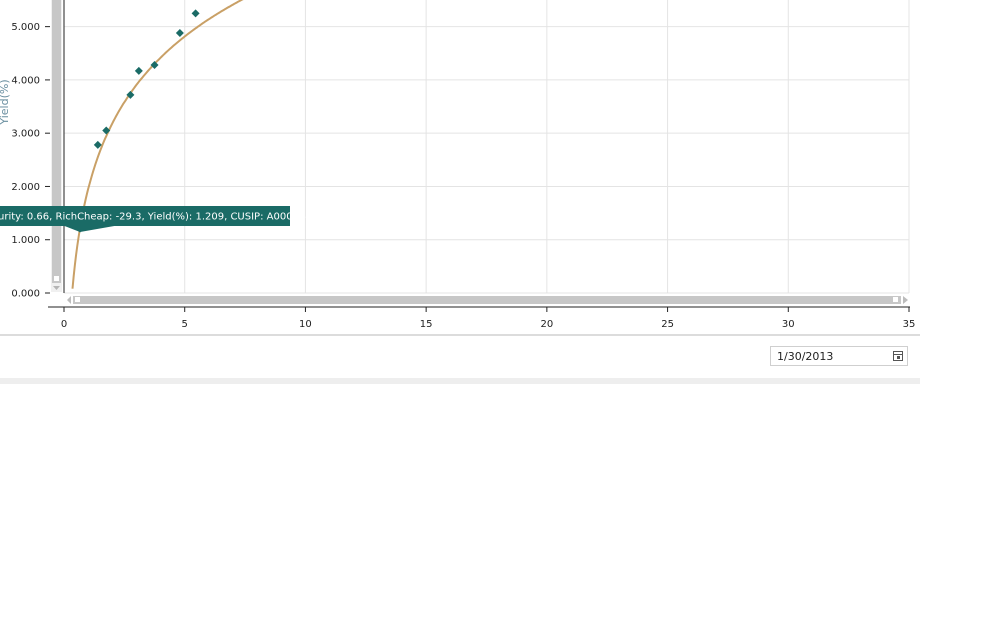 The height and width of the screenshot is (630, 1008). Describe the element at coordinates (839, 356) in the screenshot. I see `date-picker: 1/30/2013` at that location.